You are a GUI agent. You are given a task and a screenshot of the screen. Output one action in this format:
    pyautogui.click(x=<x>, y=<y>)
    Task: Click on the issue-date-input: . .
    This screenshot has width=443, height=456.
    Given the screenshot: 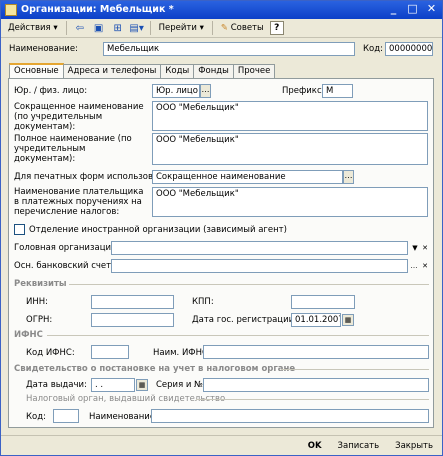 What is the action you would take?
    pyautogui.click(x=113, y=385)
    